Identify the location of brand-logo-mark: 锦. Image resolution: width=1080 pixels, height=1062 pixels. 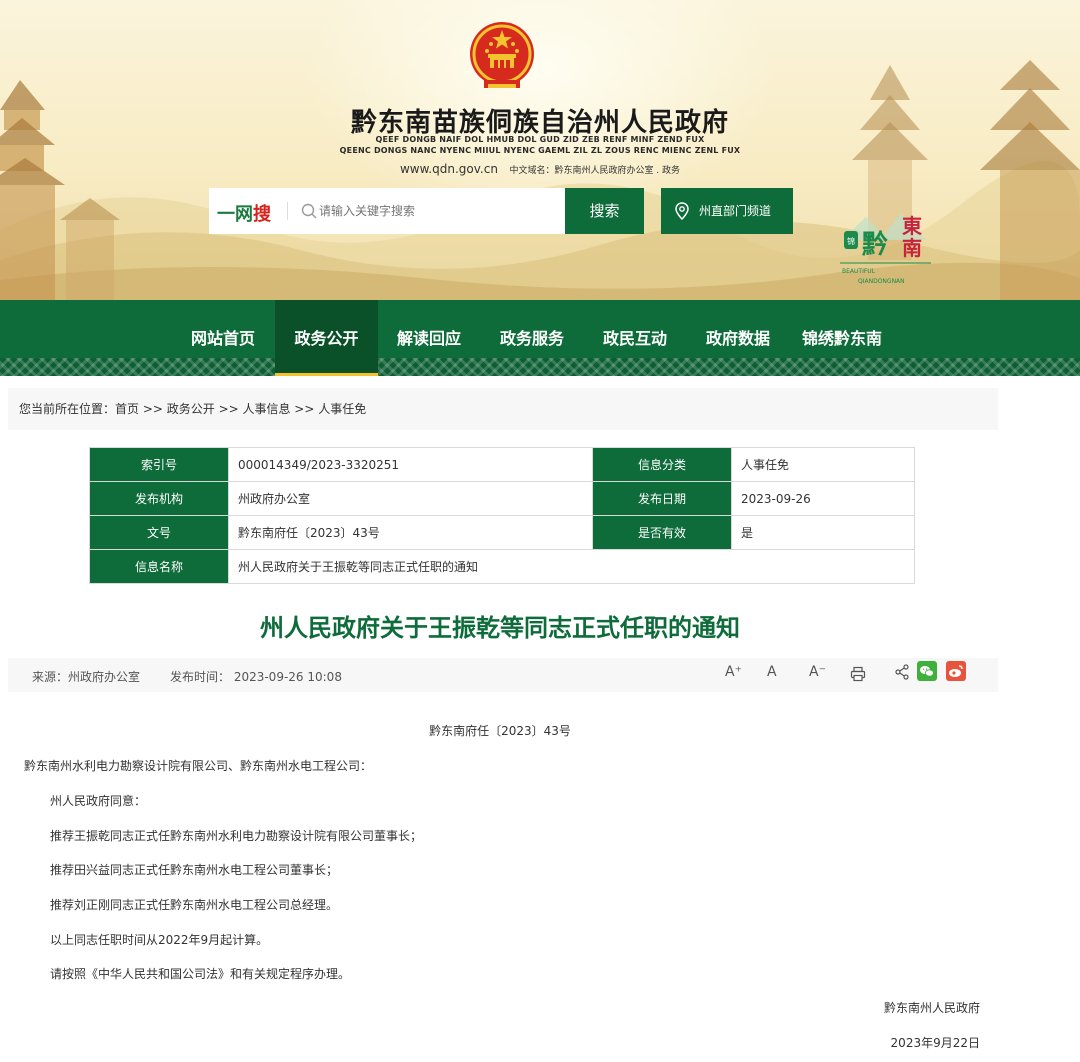
(851, 241).